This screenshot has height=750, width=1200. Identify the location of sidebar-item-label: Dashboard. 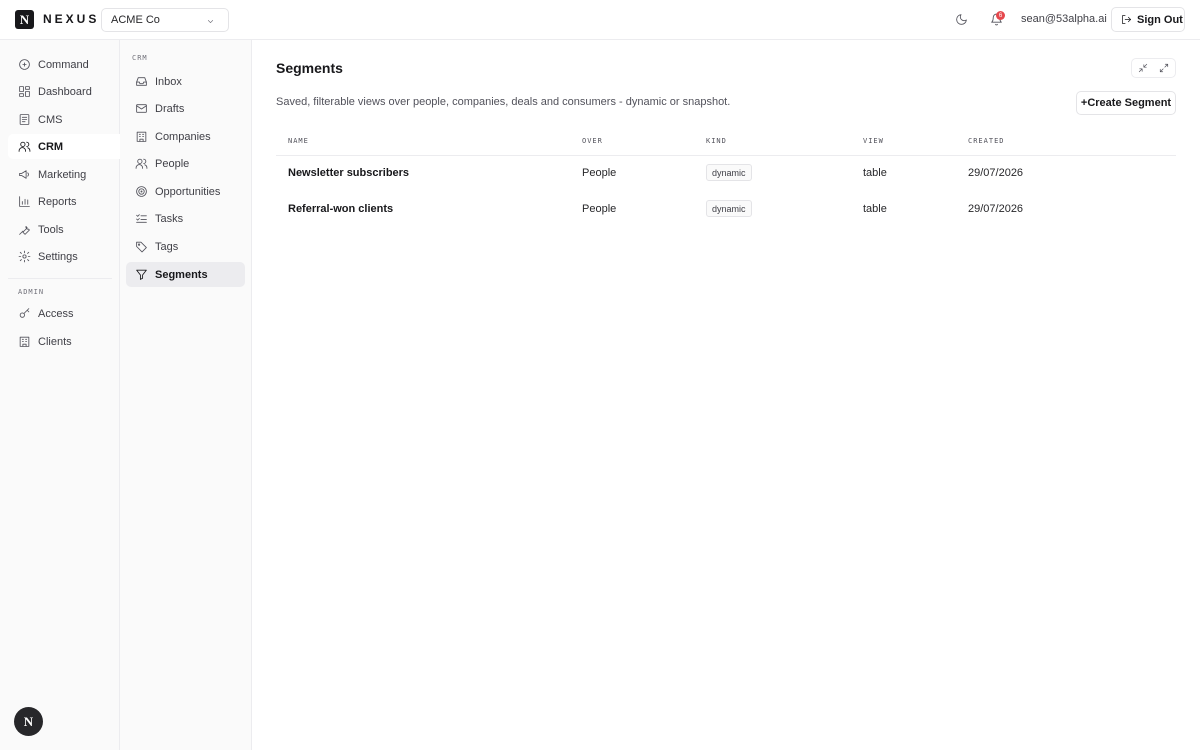
(65, 91).